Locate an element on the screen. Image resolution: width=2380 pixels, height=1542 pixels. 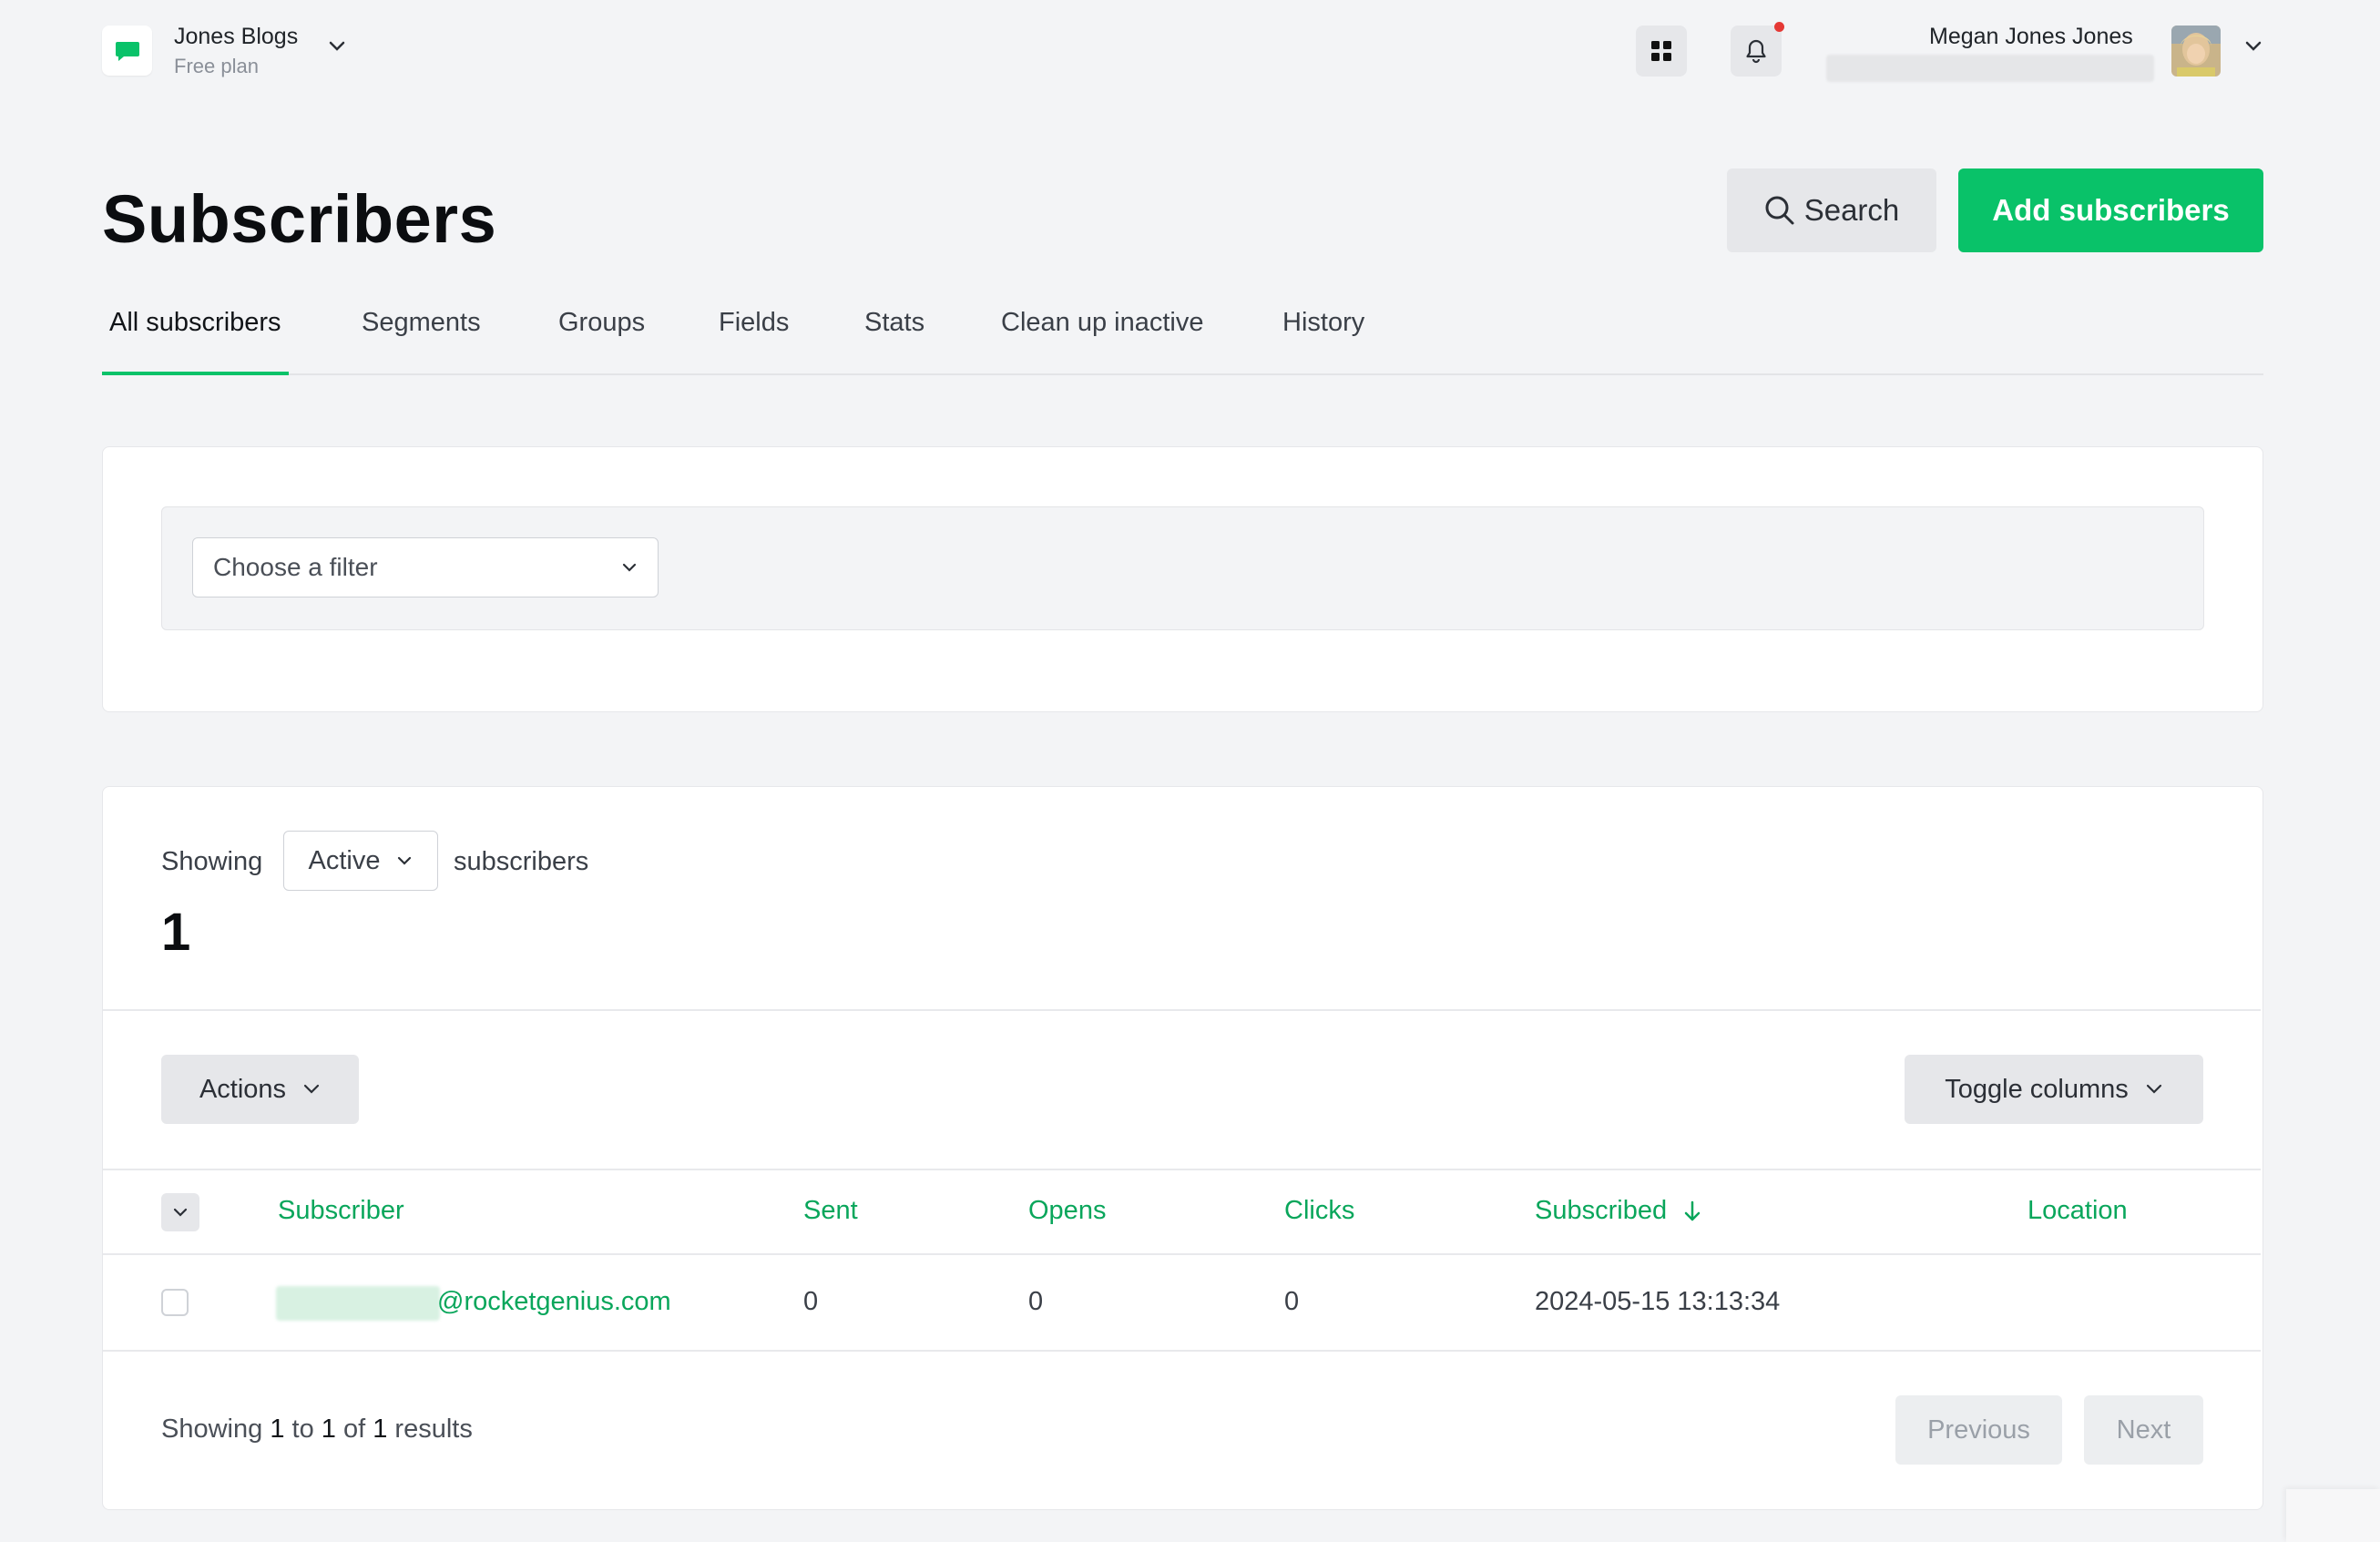
cell-sent: 0 is located at coordinates (811, 1301).